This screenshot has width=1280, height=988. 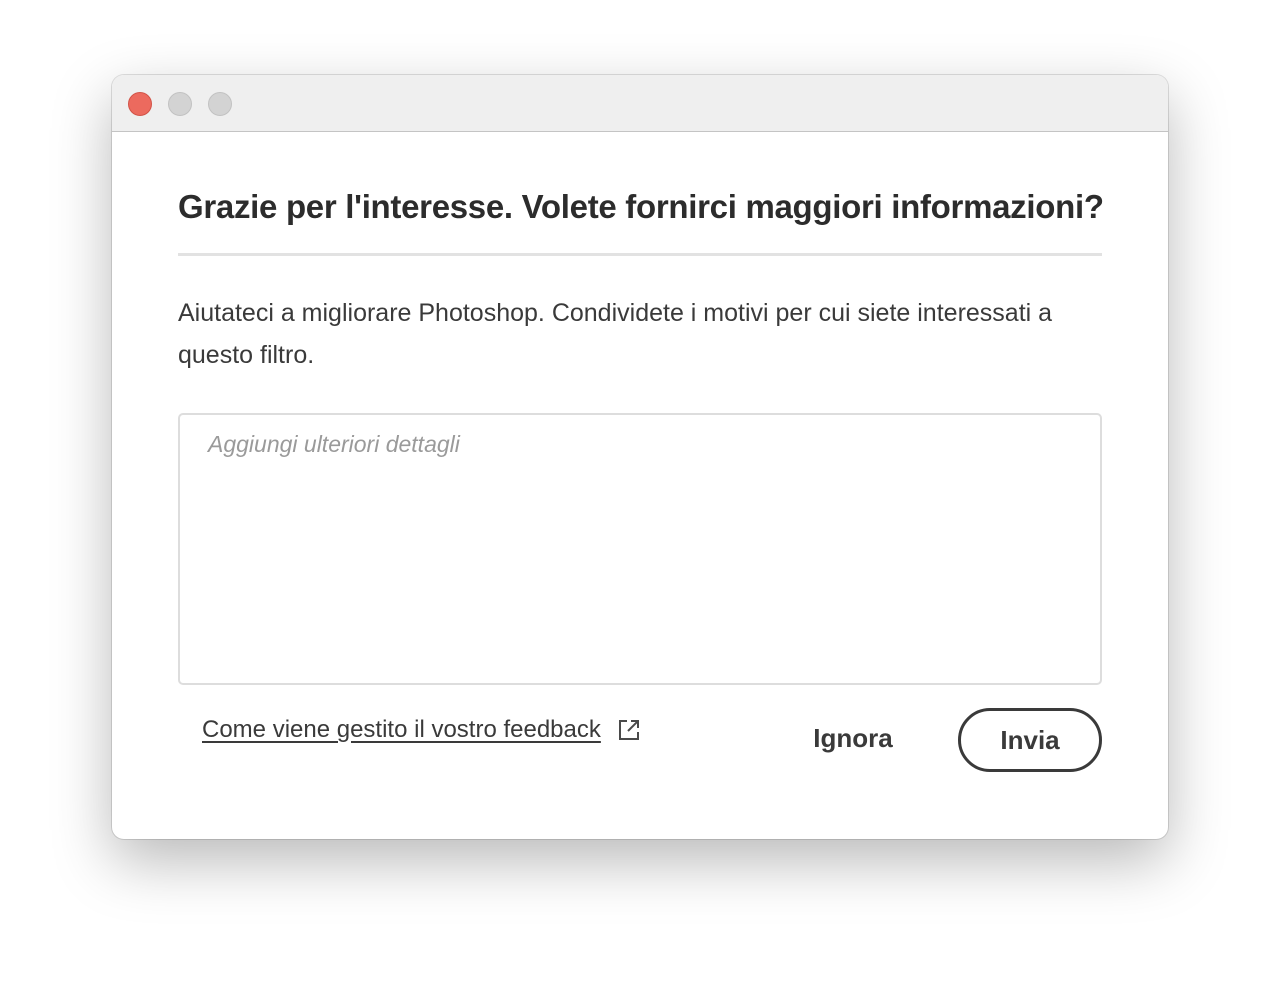 What do you see at coordinates (853, 738) in the screenshot?
I see `ignore-button: Ignora` at bounding box center [853, 738].